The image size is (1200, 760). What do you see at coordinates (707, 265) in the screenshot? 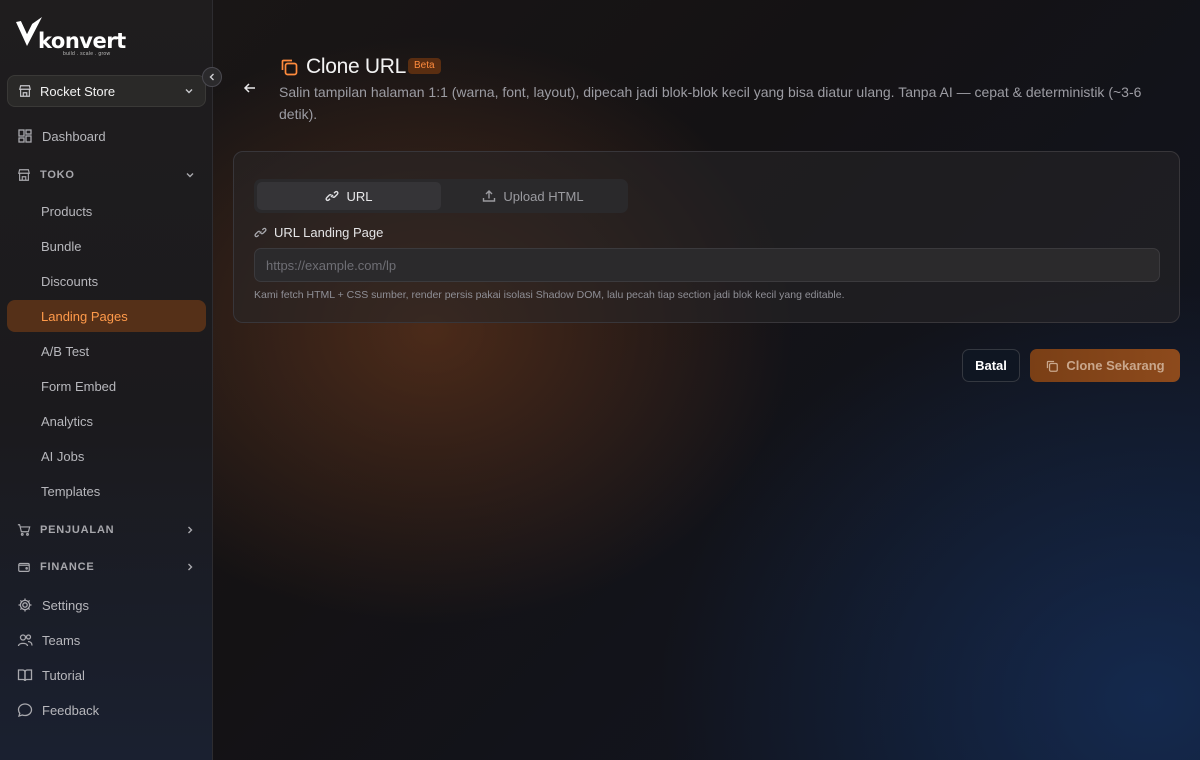
I see `url-input` at bounding box center [707, 265].